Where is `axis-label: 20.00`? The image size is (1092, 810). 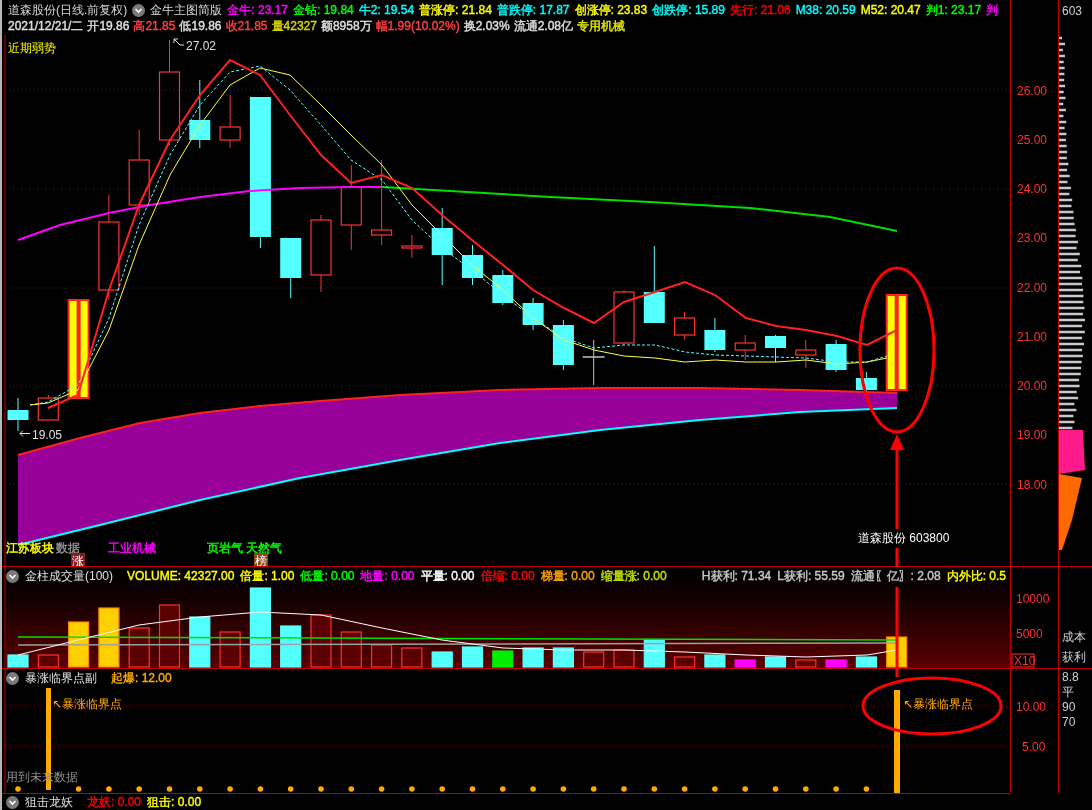
axis-label: 20.00 is located at coordinates (1032, 386).